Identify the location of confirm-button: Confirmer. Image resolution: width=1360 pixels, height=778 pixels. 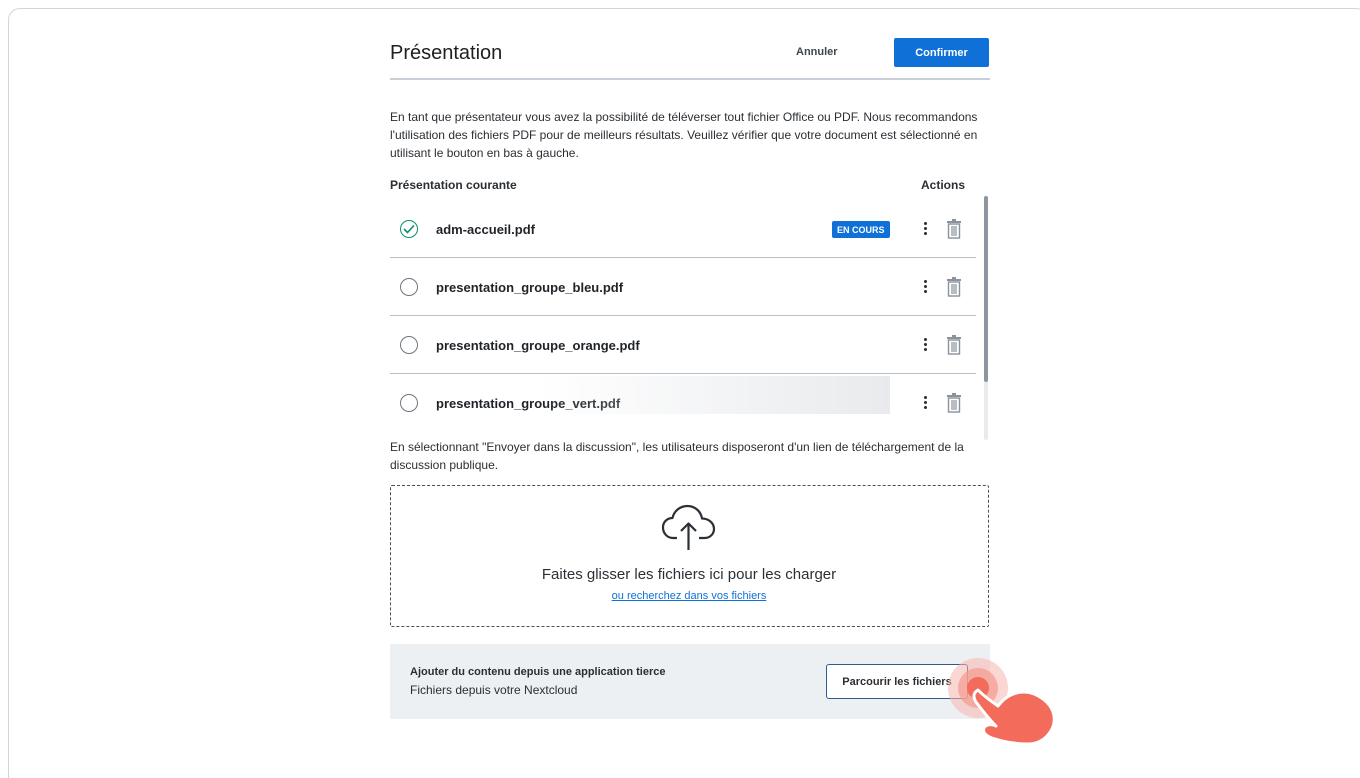
(941, 52).